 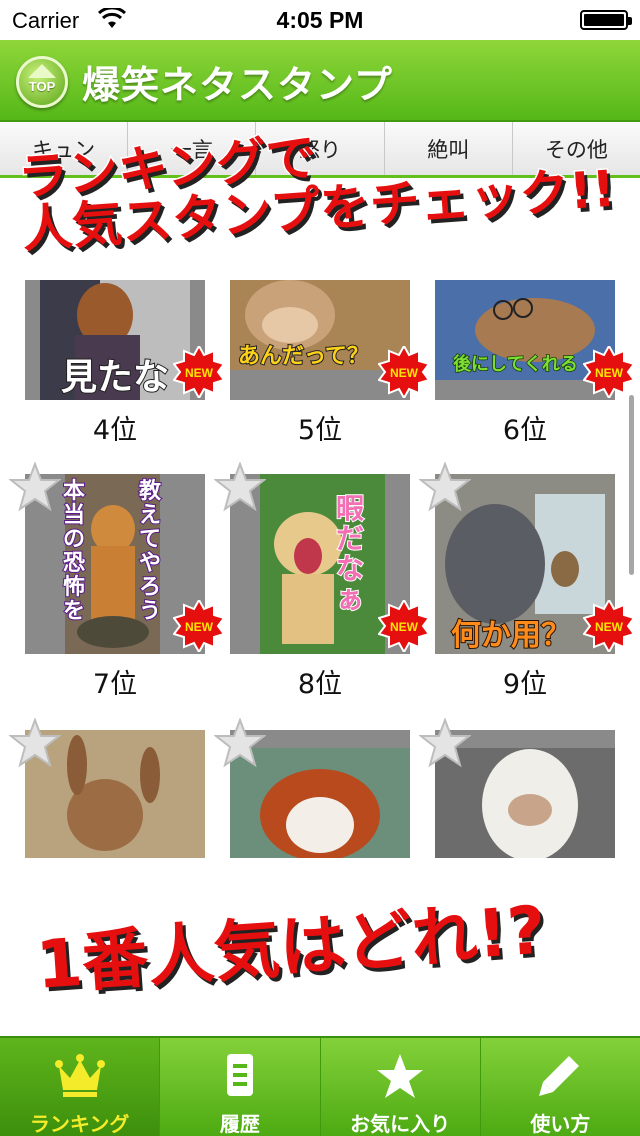 I want to click on status-bar: Carrier 4:05 PM, so click(x=320, y=20).